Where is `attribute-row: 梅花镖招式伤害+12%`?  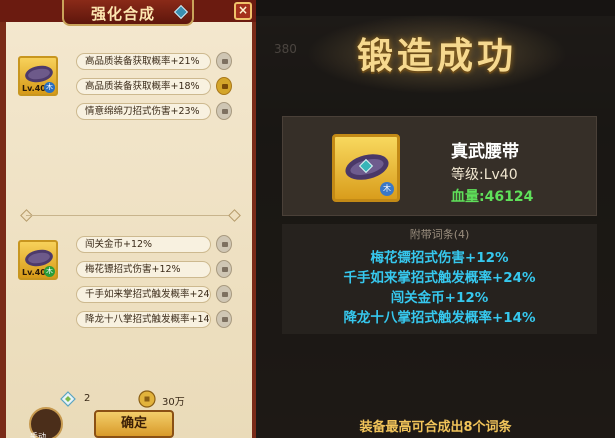 attribute-row: 梅花镖招式伤害+12% is located at coordinates (143, 269).